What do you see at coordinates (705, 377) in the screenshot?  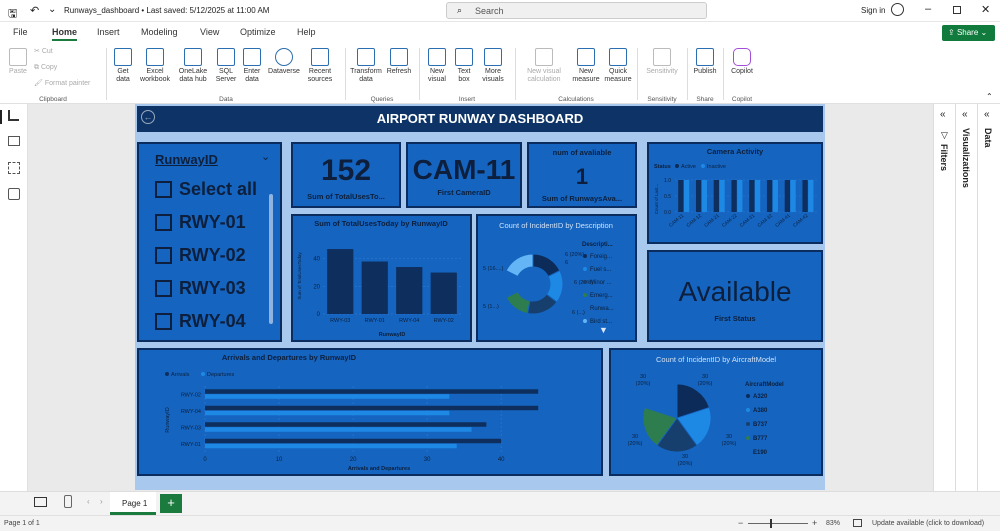 I see `data-label: 30` at bounding box center [705, 377].